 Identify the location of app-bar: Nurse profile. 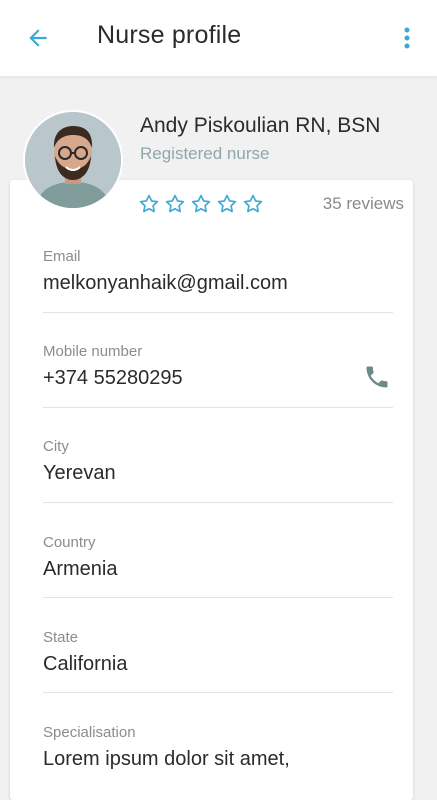
(218, 38).